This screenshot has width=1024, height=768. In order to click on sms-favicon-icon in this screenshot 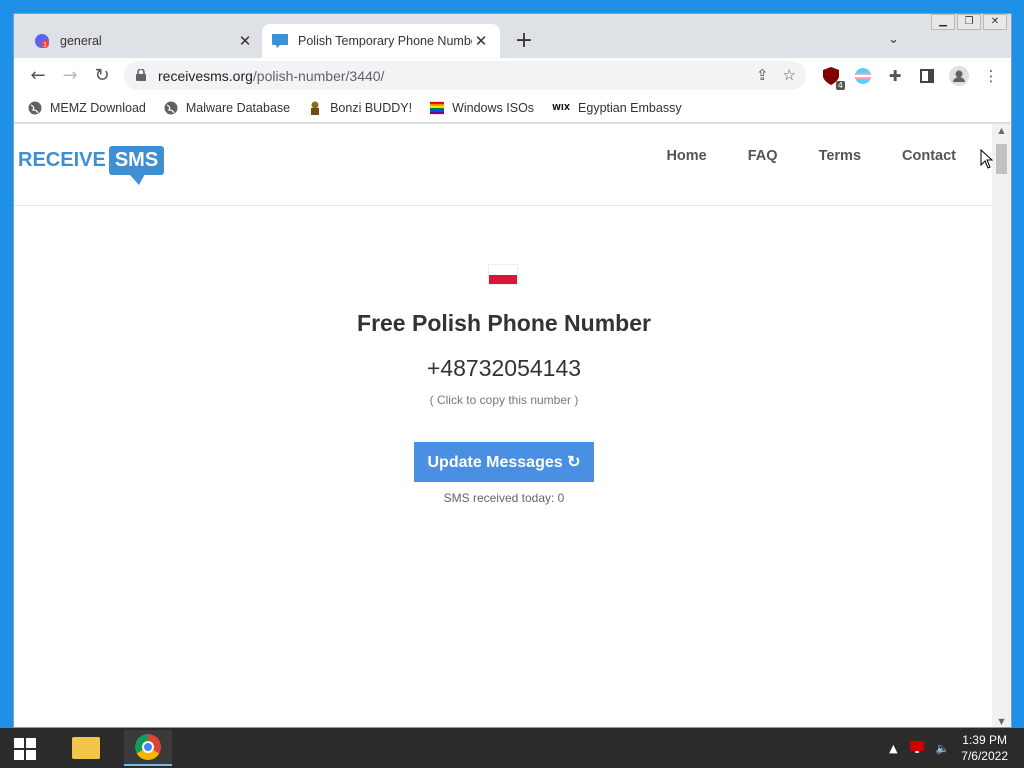, I will do `click(280, 41)`.